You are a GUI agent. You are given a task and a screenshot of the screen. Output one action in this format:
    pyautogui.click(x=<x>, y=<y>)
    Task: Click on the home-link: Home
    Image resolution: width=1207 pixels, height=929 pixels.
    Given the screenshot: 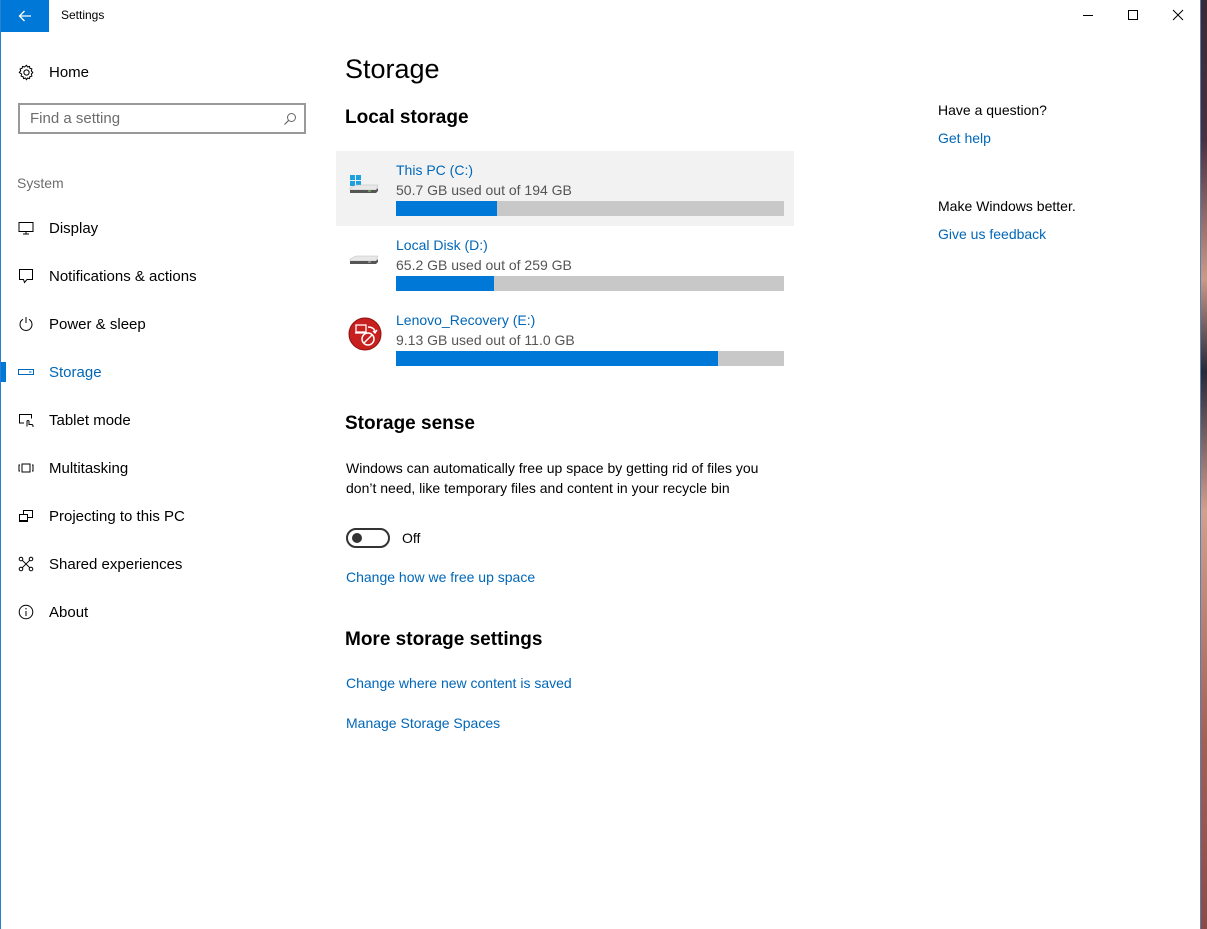 What is the action you would take?
    pyautogui.click(x=53, y=72)
    